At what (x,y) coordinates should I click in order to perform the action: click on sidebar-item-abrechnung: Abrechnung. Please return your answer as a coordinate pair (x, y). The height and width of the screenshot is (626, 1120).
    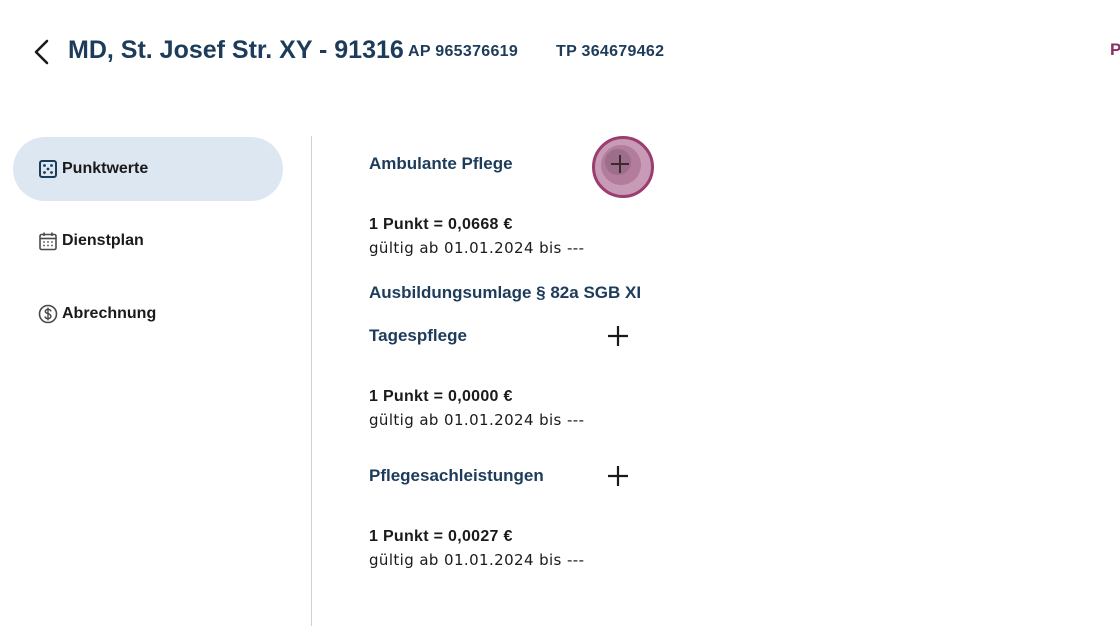
    Looking at the image, I should click on (148, 314).